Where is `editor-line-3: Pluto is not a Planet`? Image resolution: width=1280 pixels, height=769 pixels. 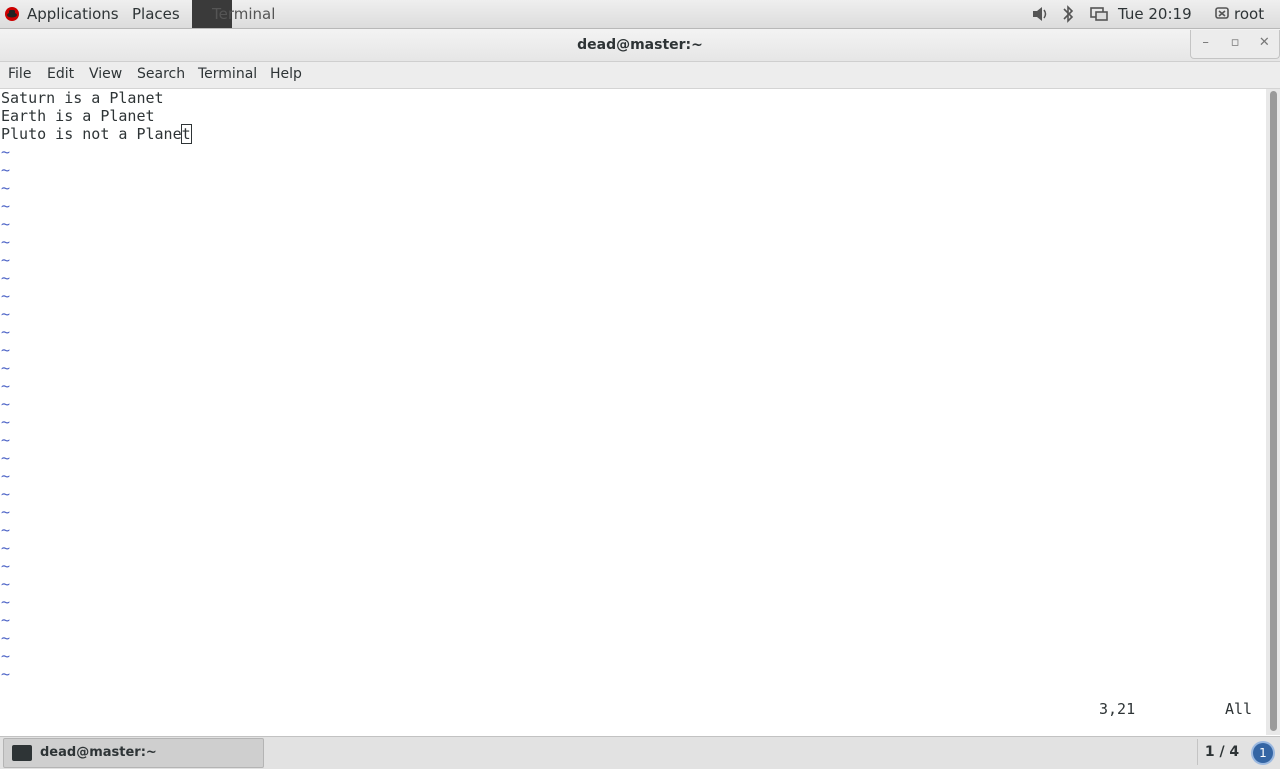 editor-line-3: Pluto is not a Planet is located at coordinates (96, 134).